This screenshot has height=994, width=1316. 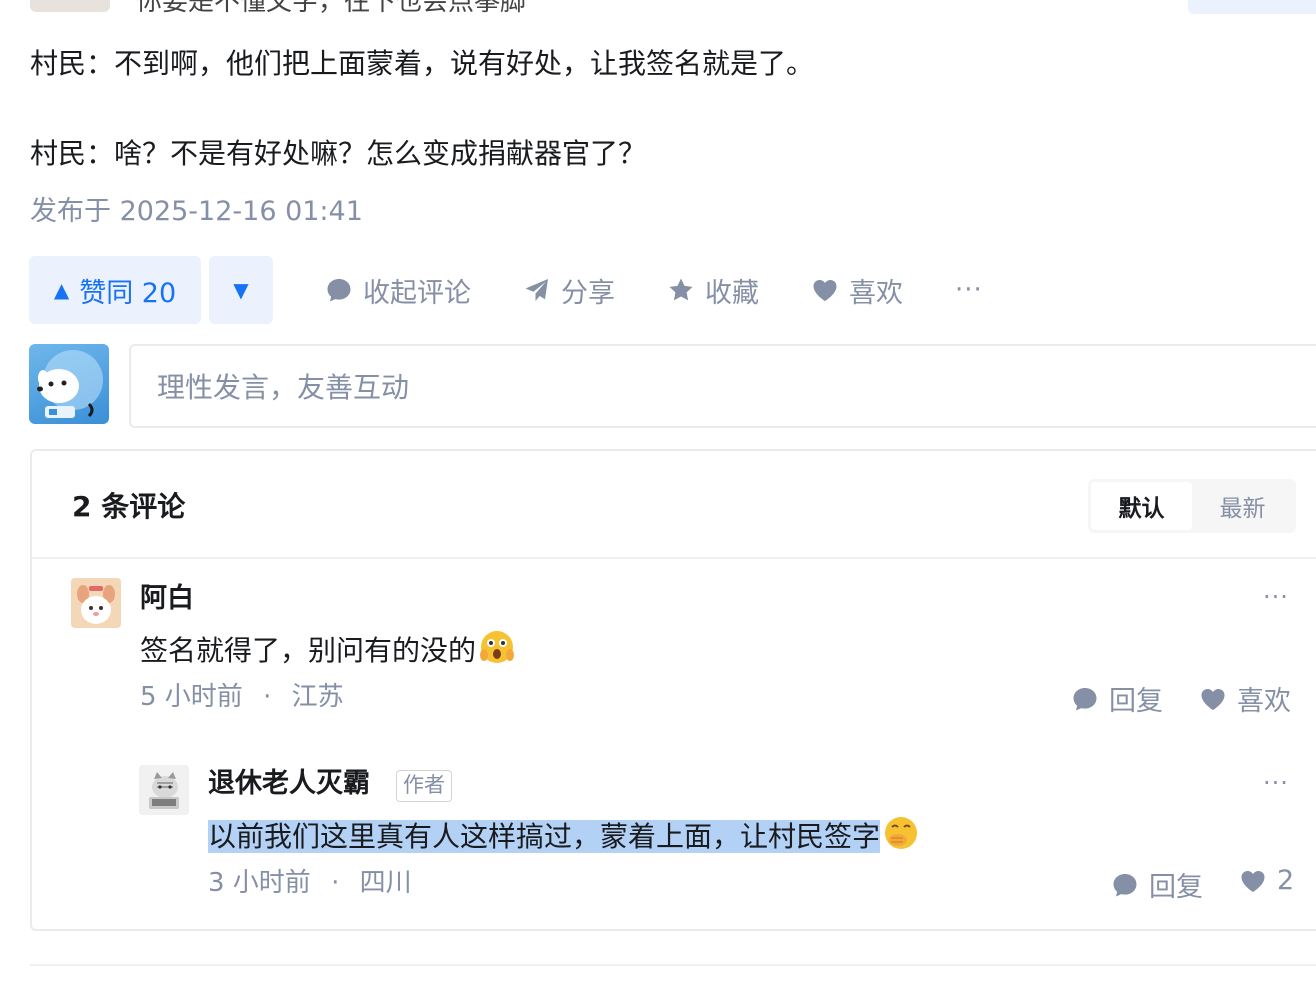 I want to click on share-button: 分享, so click(x=569, y=290).